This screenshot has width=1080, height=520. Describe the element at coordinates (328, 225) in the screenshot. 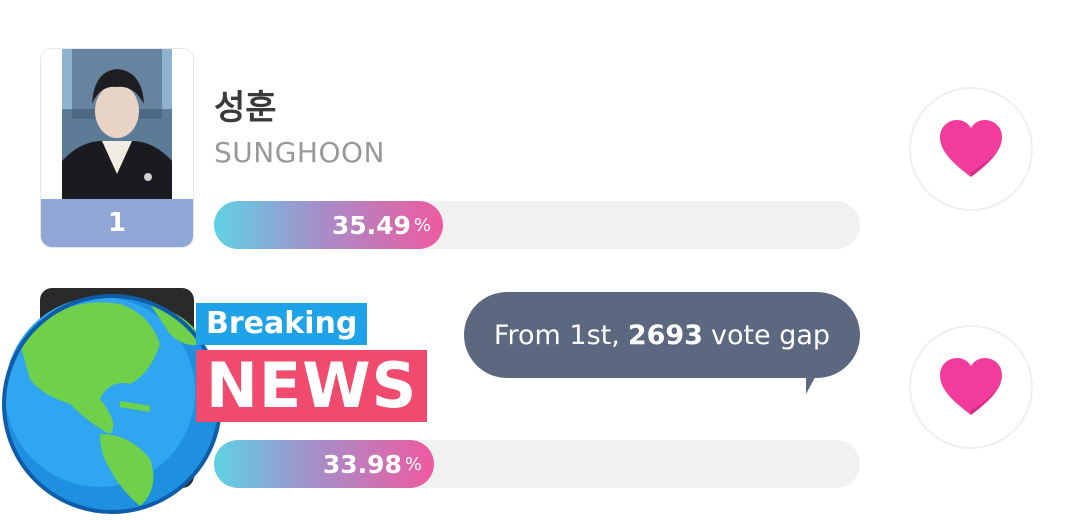

I see `vote-progress-fill: 35.49%` at that location.